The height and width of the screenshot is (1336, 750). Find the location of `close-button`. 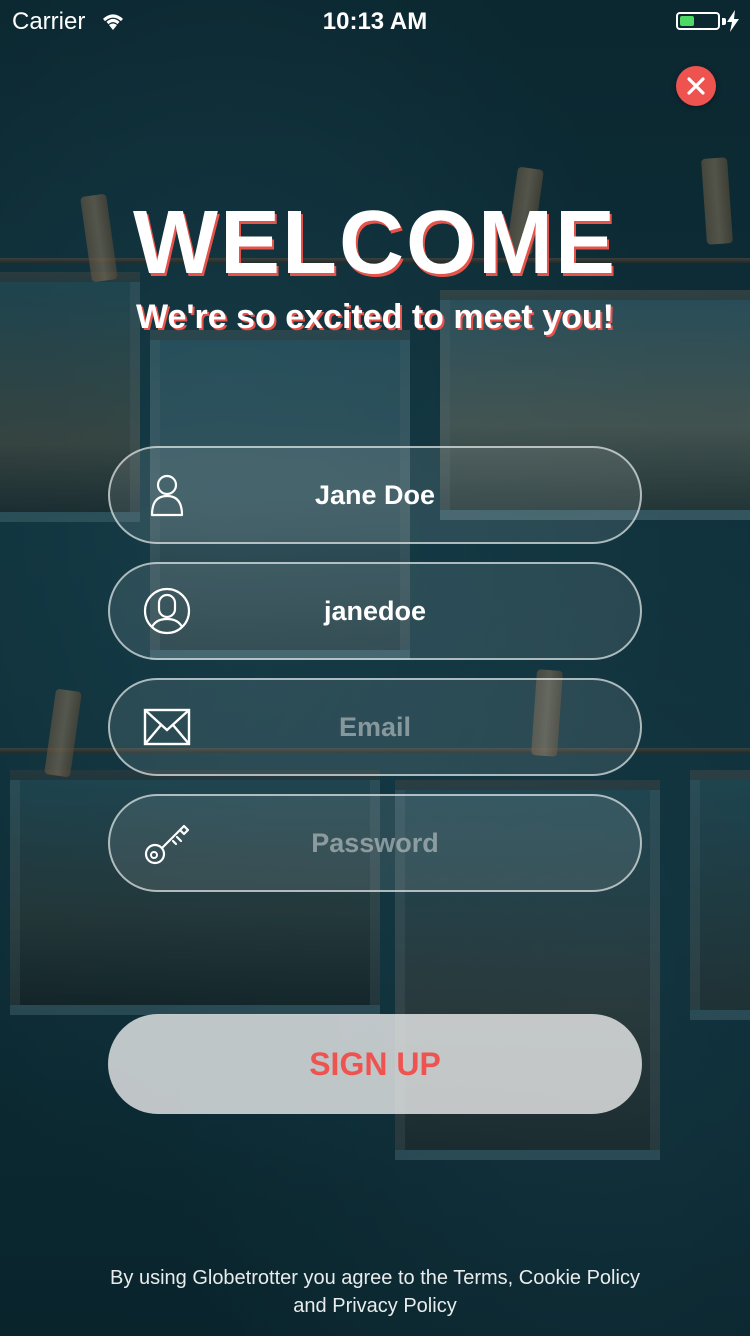

close-button is located at coordinates (696, 86).